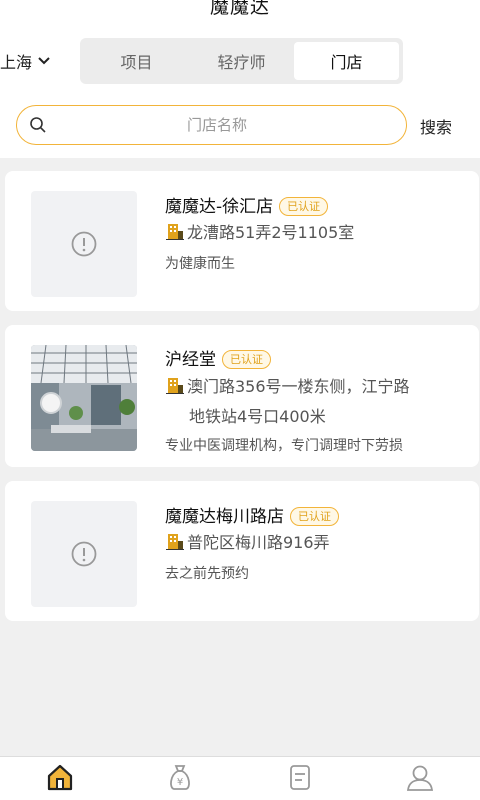 This screenshot has width=480, height=800. What do you see at coordinates (190, 360) in the screenshot?
I see `store-name: 沪经堂` at bounding box center [190, 360].